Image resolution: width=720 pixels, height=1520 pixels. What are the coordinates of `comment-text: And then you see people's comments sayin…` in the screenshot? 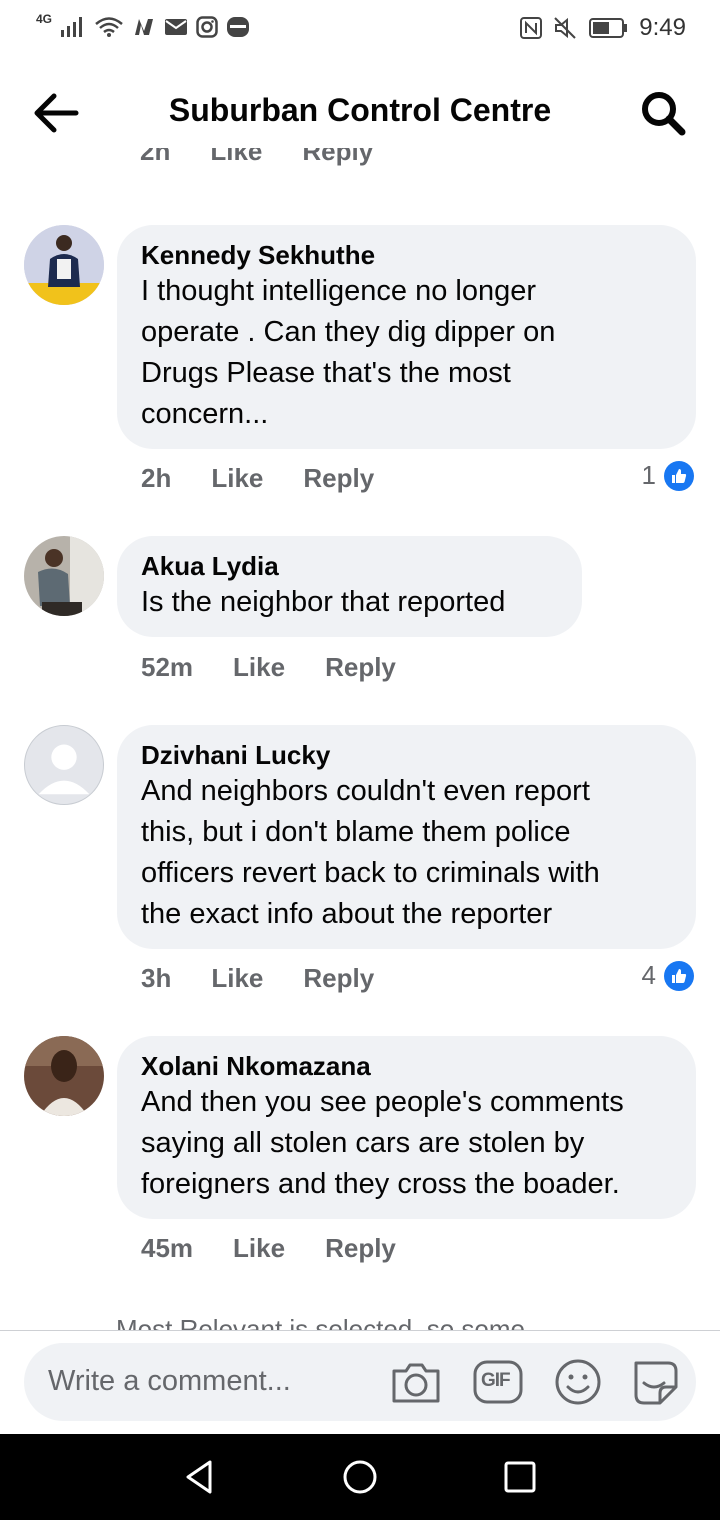 It's located at (406, 1143).